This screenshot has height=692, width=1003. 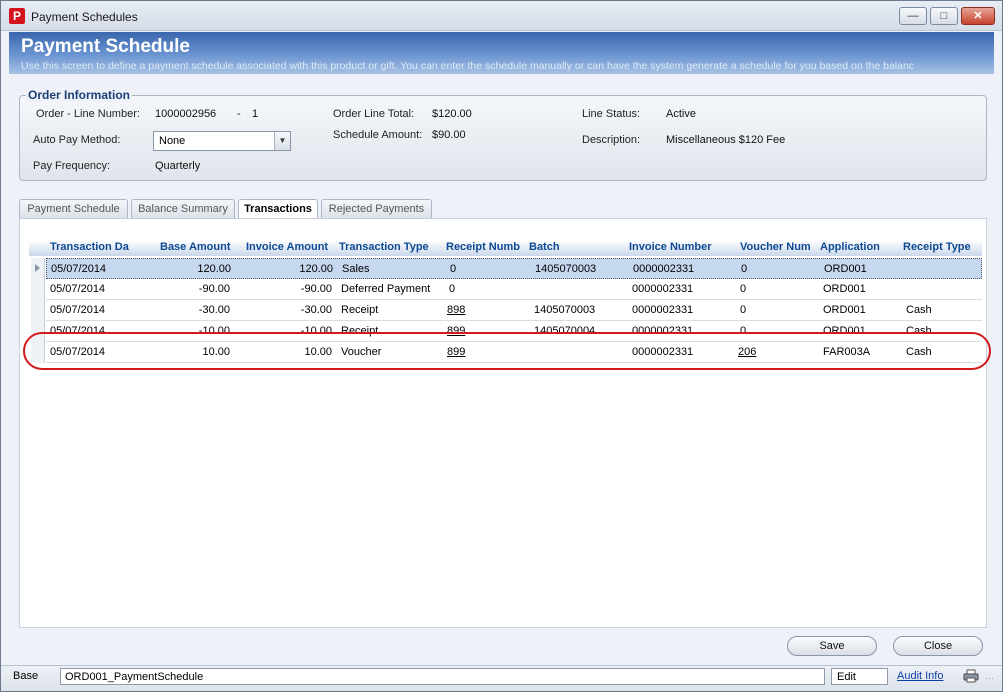 I want to click on auto-pay-method-select: None ▼, so click(x=222, y=141).